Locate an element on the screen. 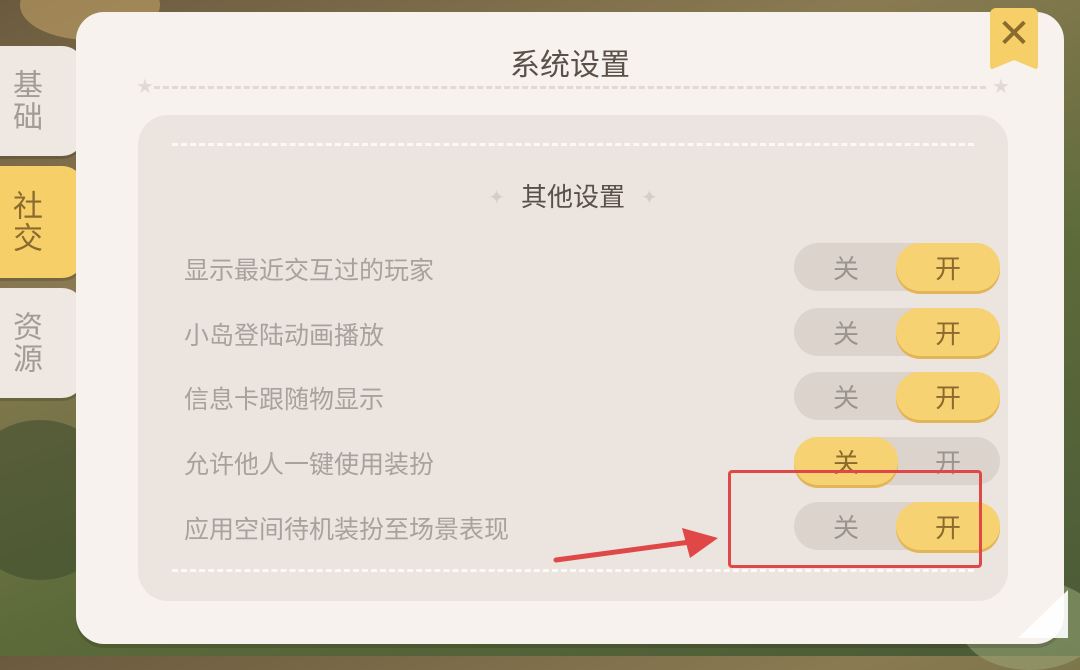 The image size is (1080, 670). tab-social: 社交 is located at coordinates (42, 222).